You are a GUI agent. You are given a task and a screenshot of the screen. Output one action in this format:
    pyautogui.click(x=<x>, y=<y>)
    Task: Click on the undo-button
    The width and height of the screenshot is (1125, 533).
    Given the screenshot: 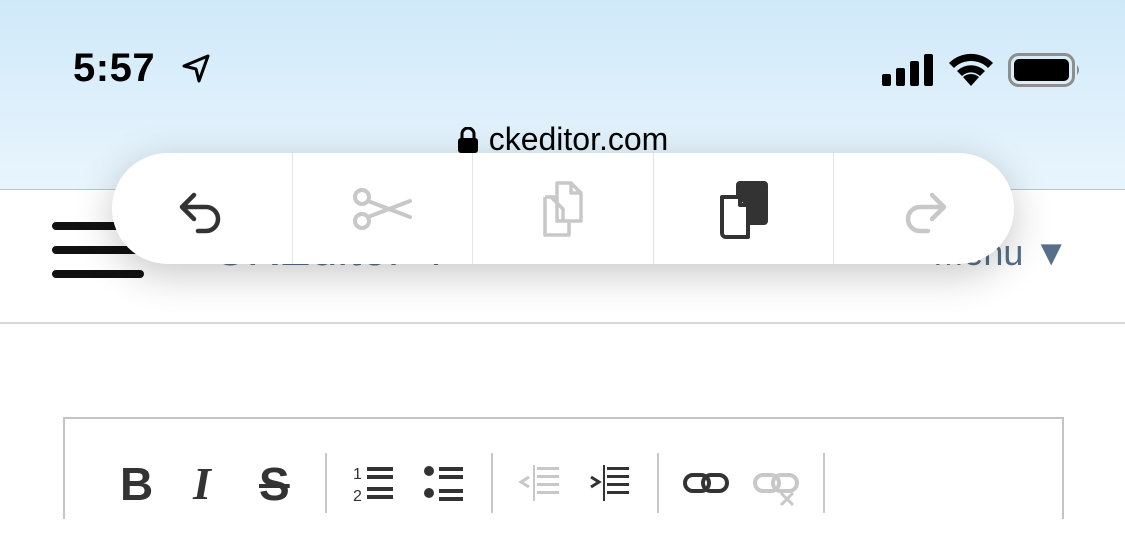 What is the action you would take?
    pyautogui.click(x=202, y=208)
    